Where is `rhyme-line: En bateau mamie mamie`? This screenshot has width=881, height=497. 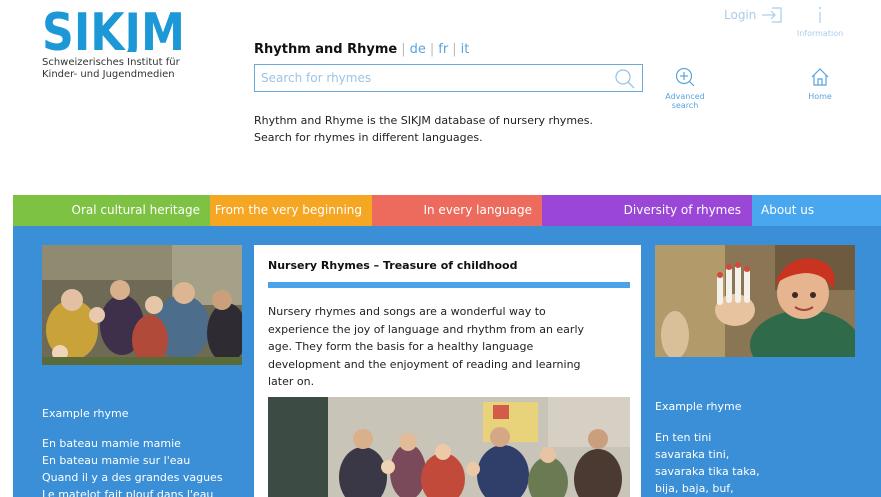
rhyme-line: En bateau mamie mamie is located at coordinates (111, 443).